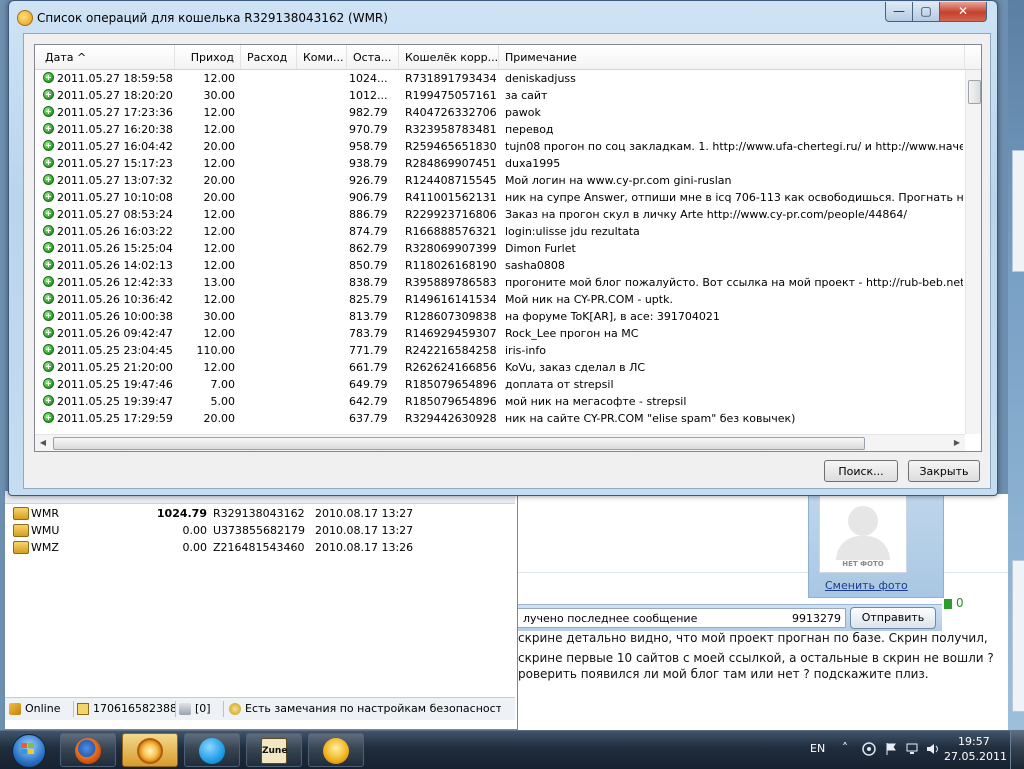  I want to click on network-icon, so click(913, 749).